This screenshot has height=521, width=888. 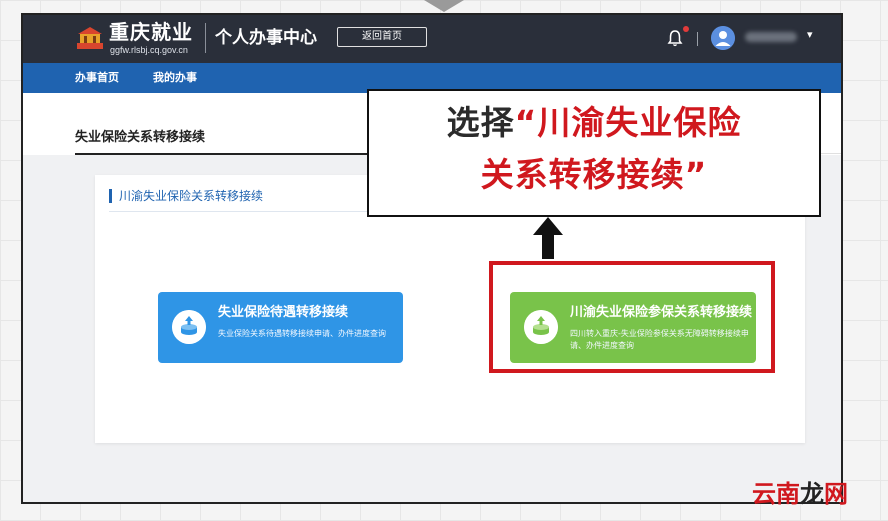 I want to click on center-title: 个人办事中心, so click(x=266, y=38).